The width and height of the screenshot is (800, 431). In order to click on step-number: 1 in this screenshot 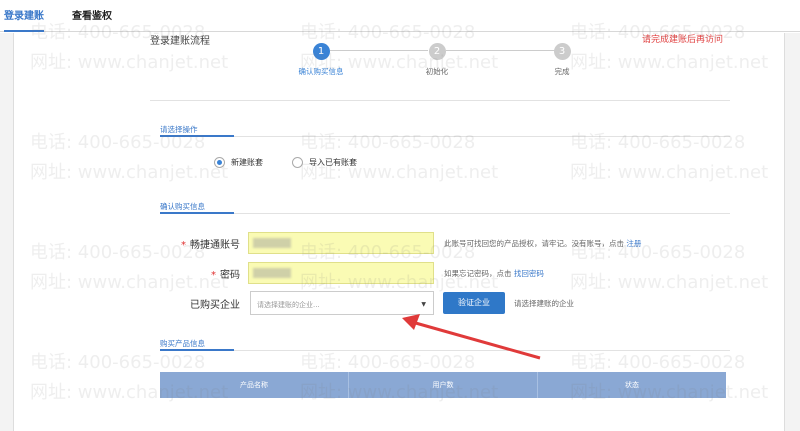, I will do `click(321, 51)`.